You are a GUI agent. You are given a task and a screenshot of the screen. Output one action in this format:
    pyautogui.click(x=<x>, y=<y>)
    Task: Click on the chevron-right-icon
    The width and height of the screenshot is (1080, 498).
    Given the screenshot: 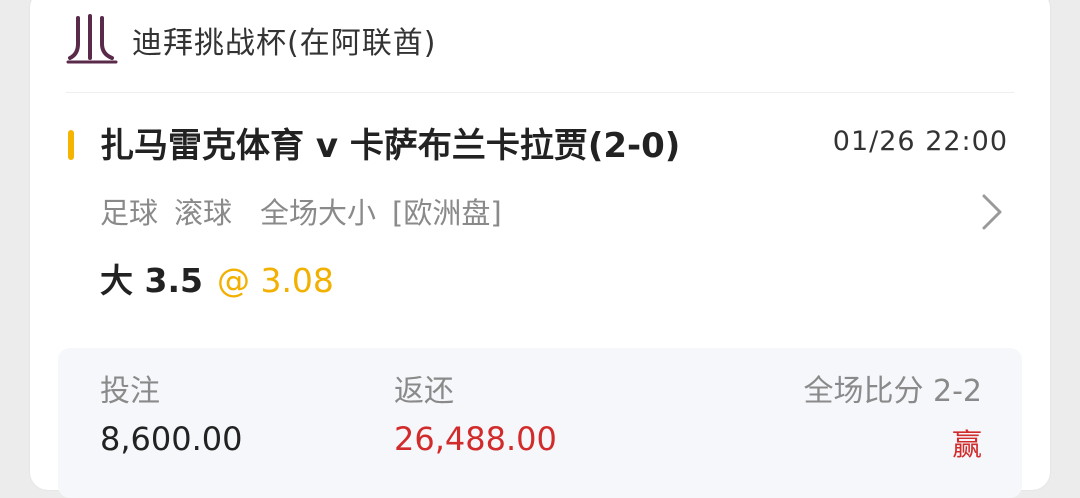 What is the action you would take?
    pyautogui.click(x=992, y=212)
    